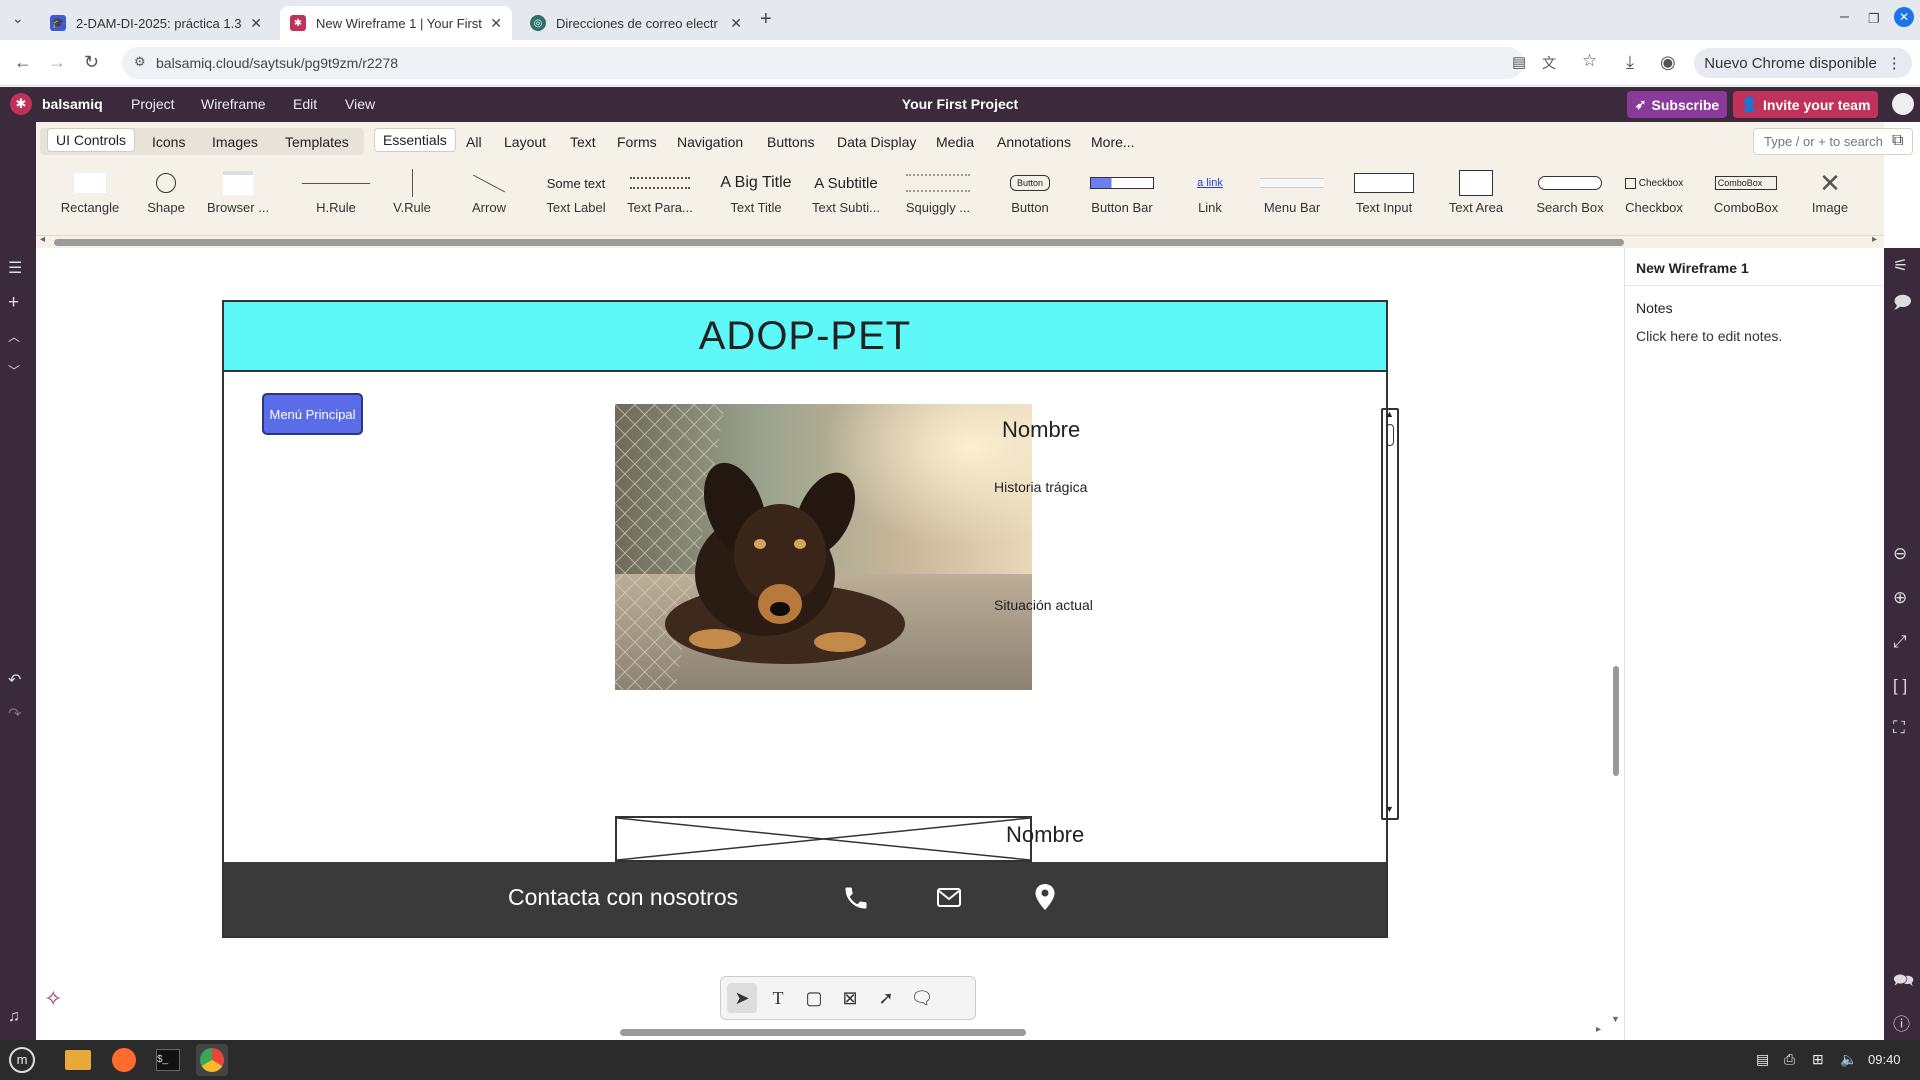 The height and width of the screenshot is (1080, 1920). What do you see at coordinates (1292, 190) in the screenshot?
I see `component-menu-bar: Menu Bar` at bounding box center [1292, 190].